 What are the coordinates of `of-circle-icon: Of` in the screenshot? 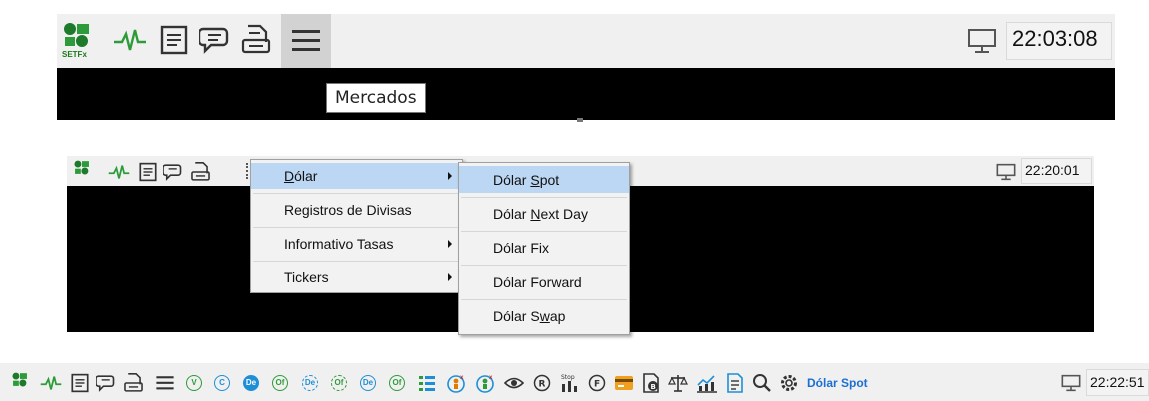 It's located at (280, 383).